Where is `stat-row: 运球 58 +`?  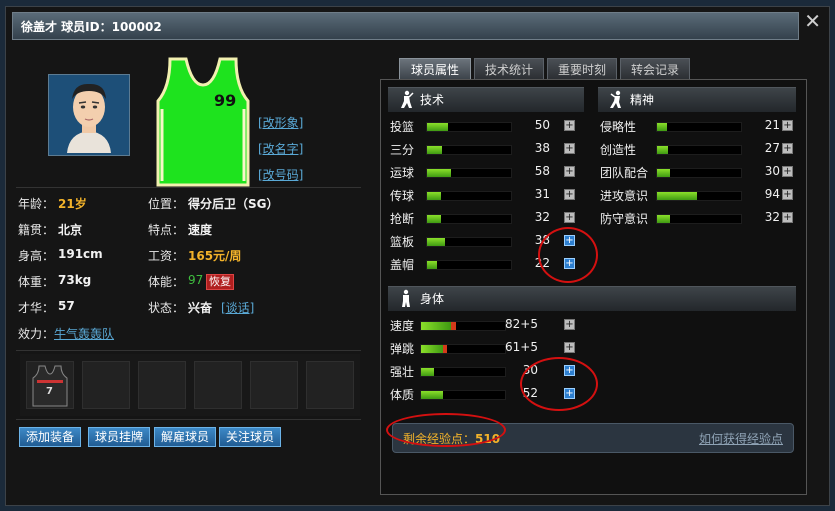 stat-row: 运球 58 + is located at coordinates (490, 173).